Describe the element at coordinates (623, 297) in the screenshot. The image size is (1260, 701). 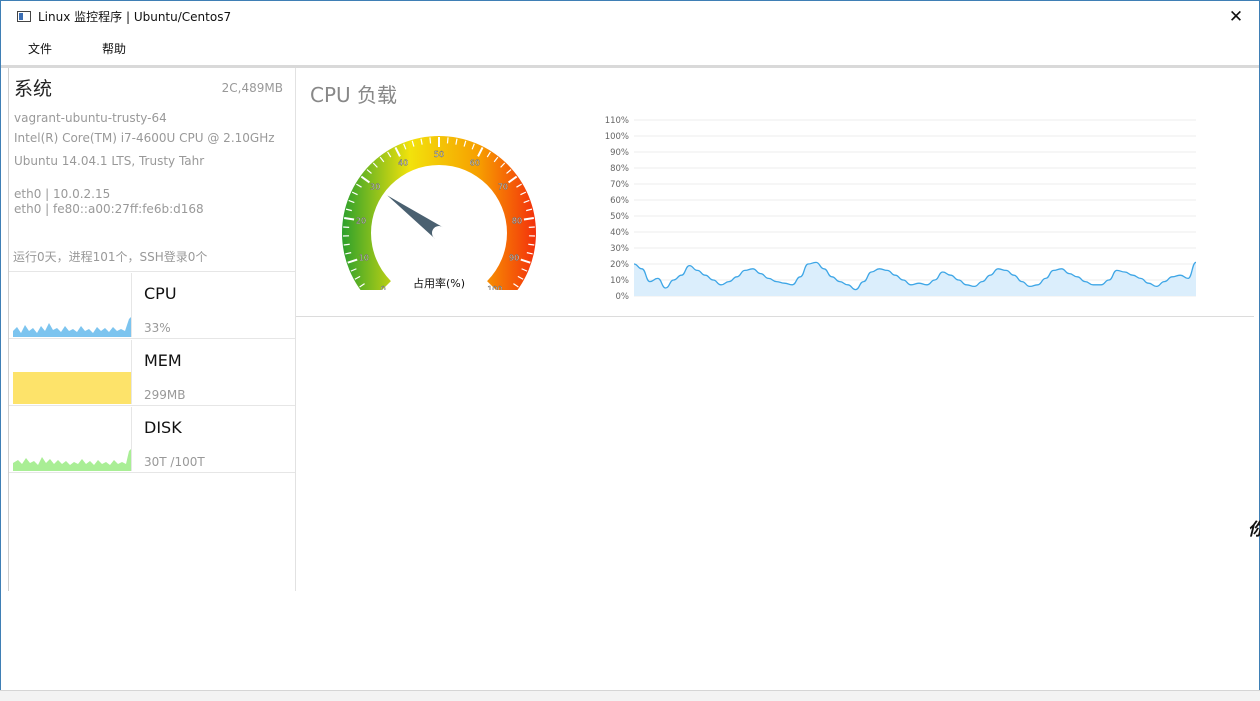
I see `chart-y-tick-label: 0%` at that location.